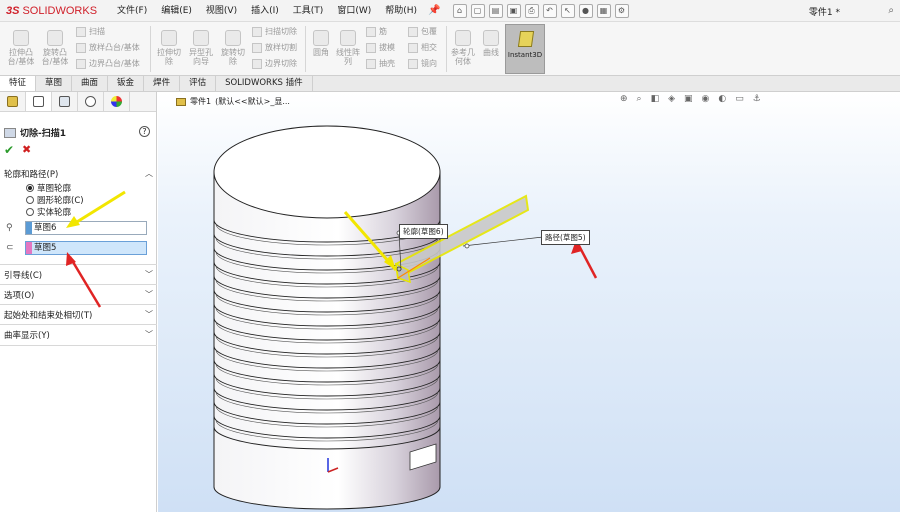 The height and width of the screenshot is (512, 900). What do you see at coordinates (162, 83) in the screenshot?
I see `tab-weldments: 焊件` at bounding box center [162, 83].